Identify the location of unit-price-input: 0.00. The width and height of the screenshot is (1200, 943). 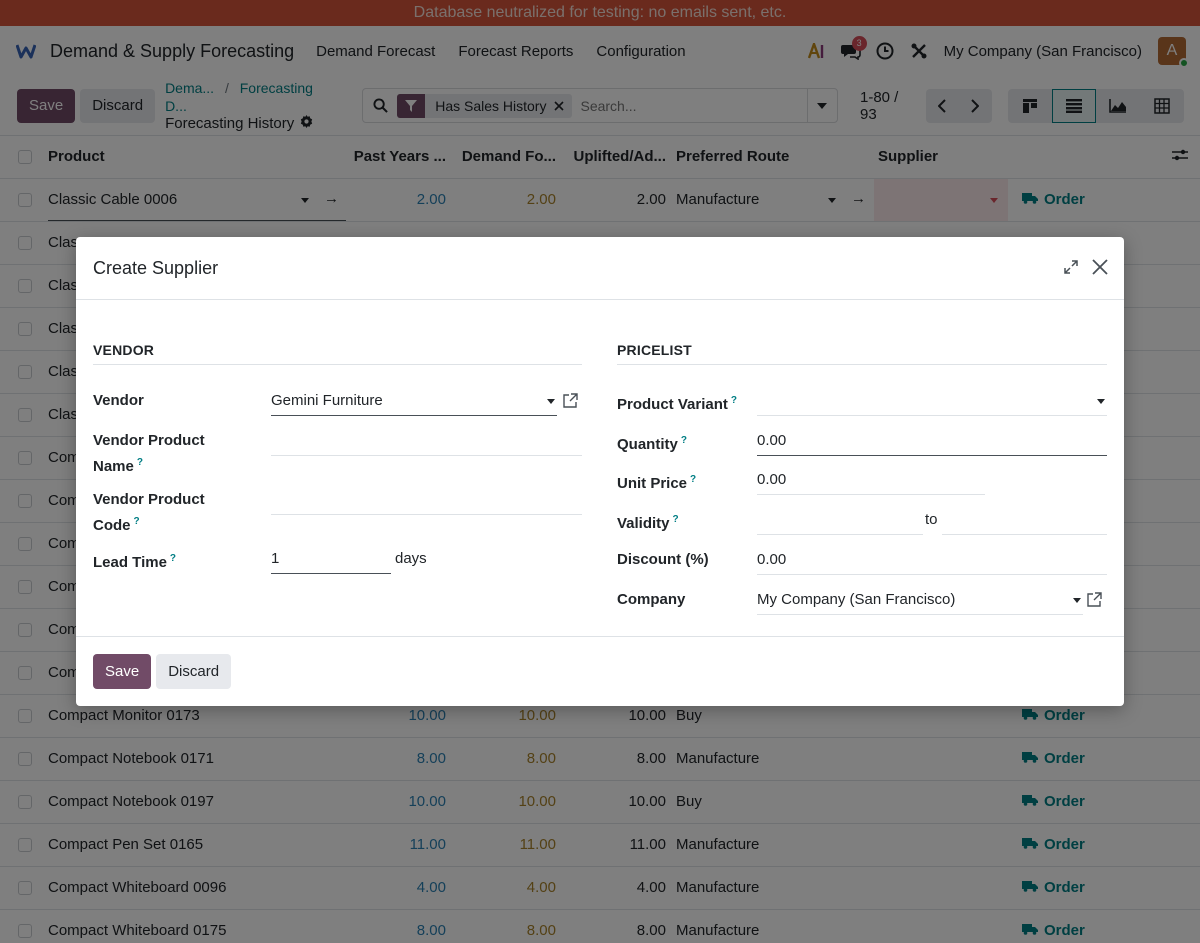
(871, 481).